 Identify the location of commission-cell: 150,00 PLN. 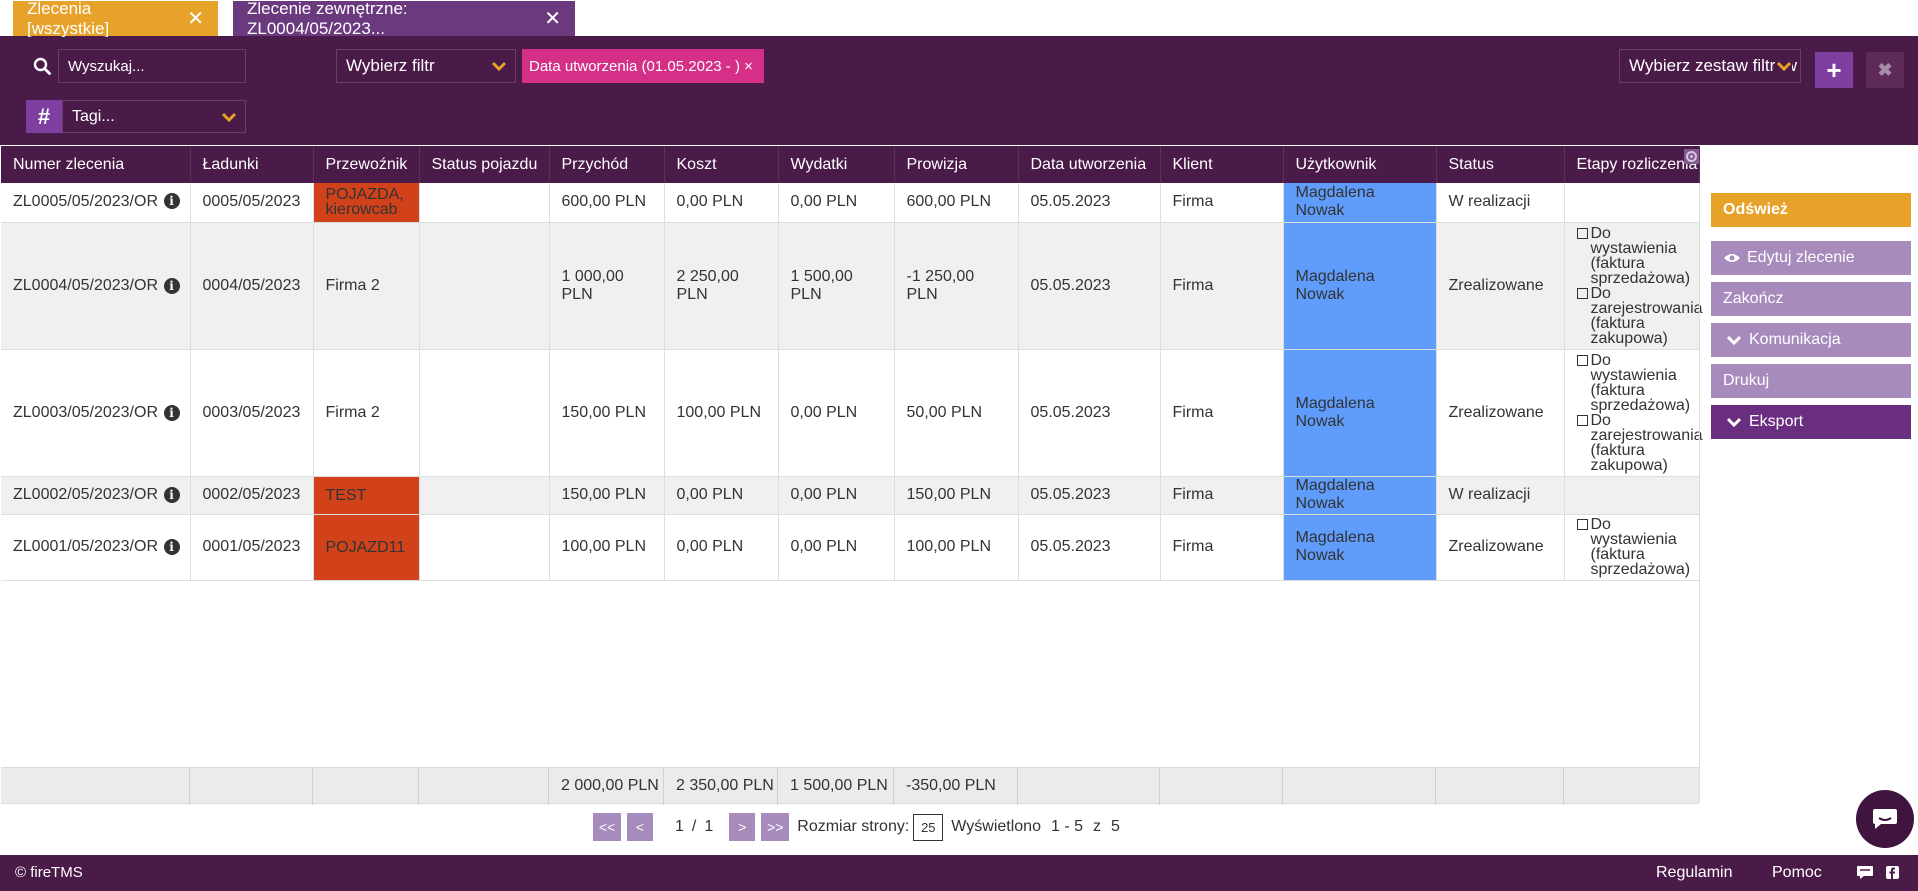
(956, 495).